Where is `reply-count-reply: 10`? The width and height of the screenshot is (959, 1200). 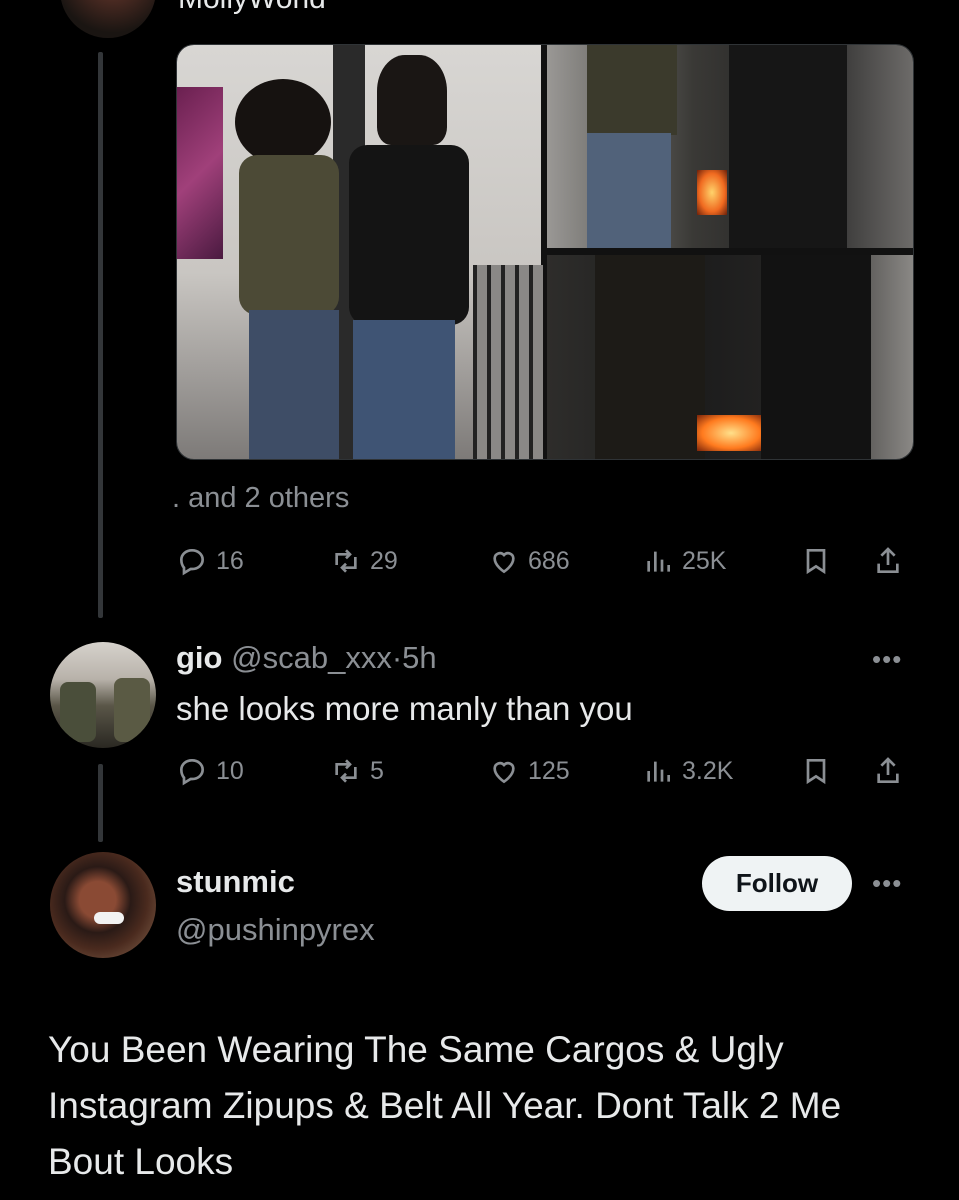 reply-count-reply: 10 is located at coordinates (230, 770).